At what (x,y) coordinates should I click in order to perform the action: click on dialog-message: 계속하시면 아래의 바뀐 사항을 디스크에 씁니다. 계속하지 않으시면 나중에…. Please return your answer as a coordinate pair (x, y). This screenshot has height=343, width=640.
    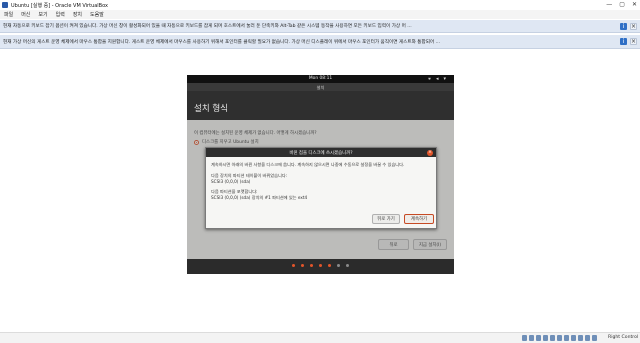
    Looking at the image, I should click on (308, 164).